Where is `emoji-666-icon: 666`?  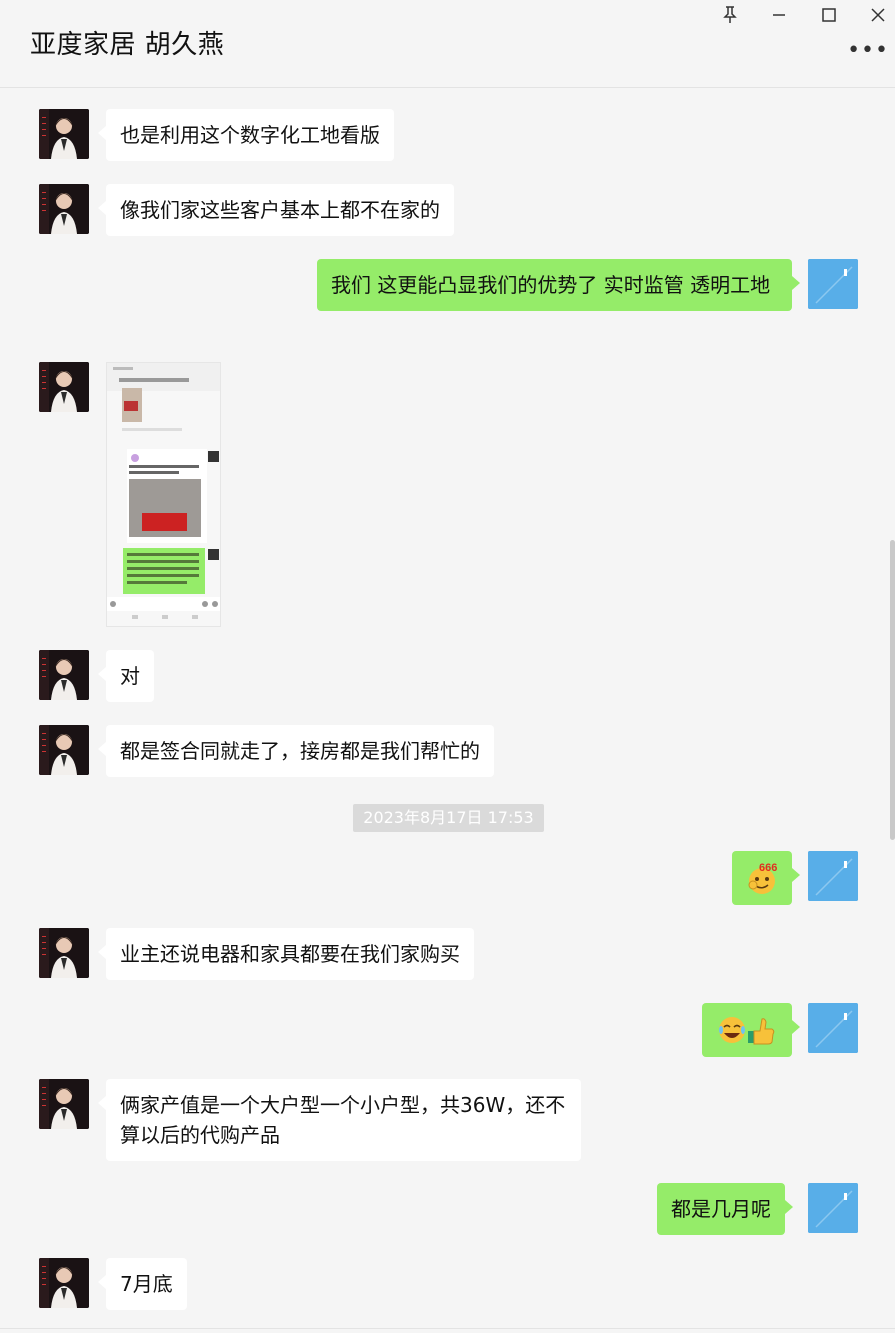 emoji-666-icon: 666 is located at coordinates (762, 878).